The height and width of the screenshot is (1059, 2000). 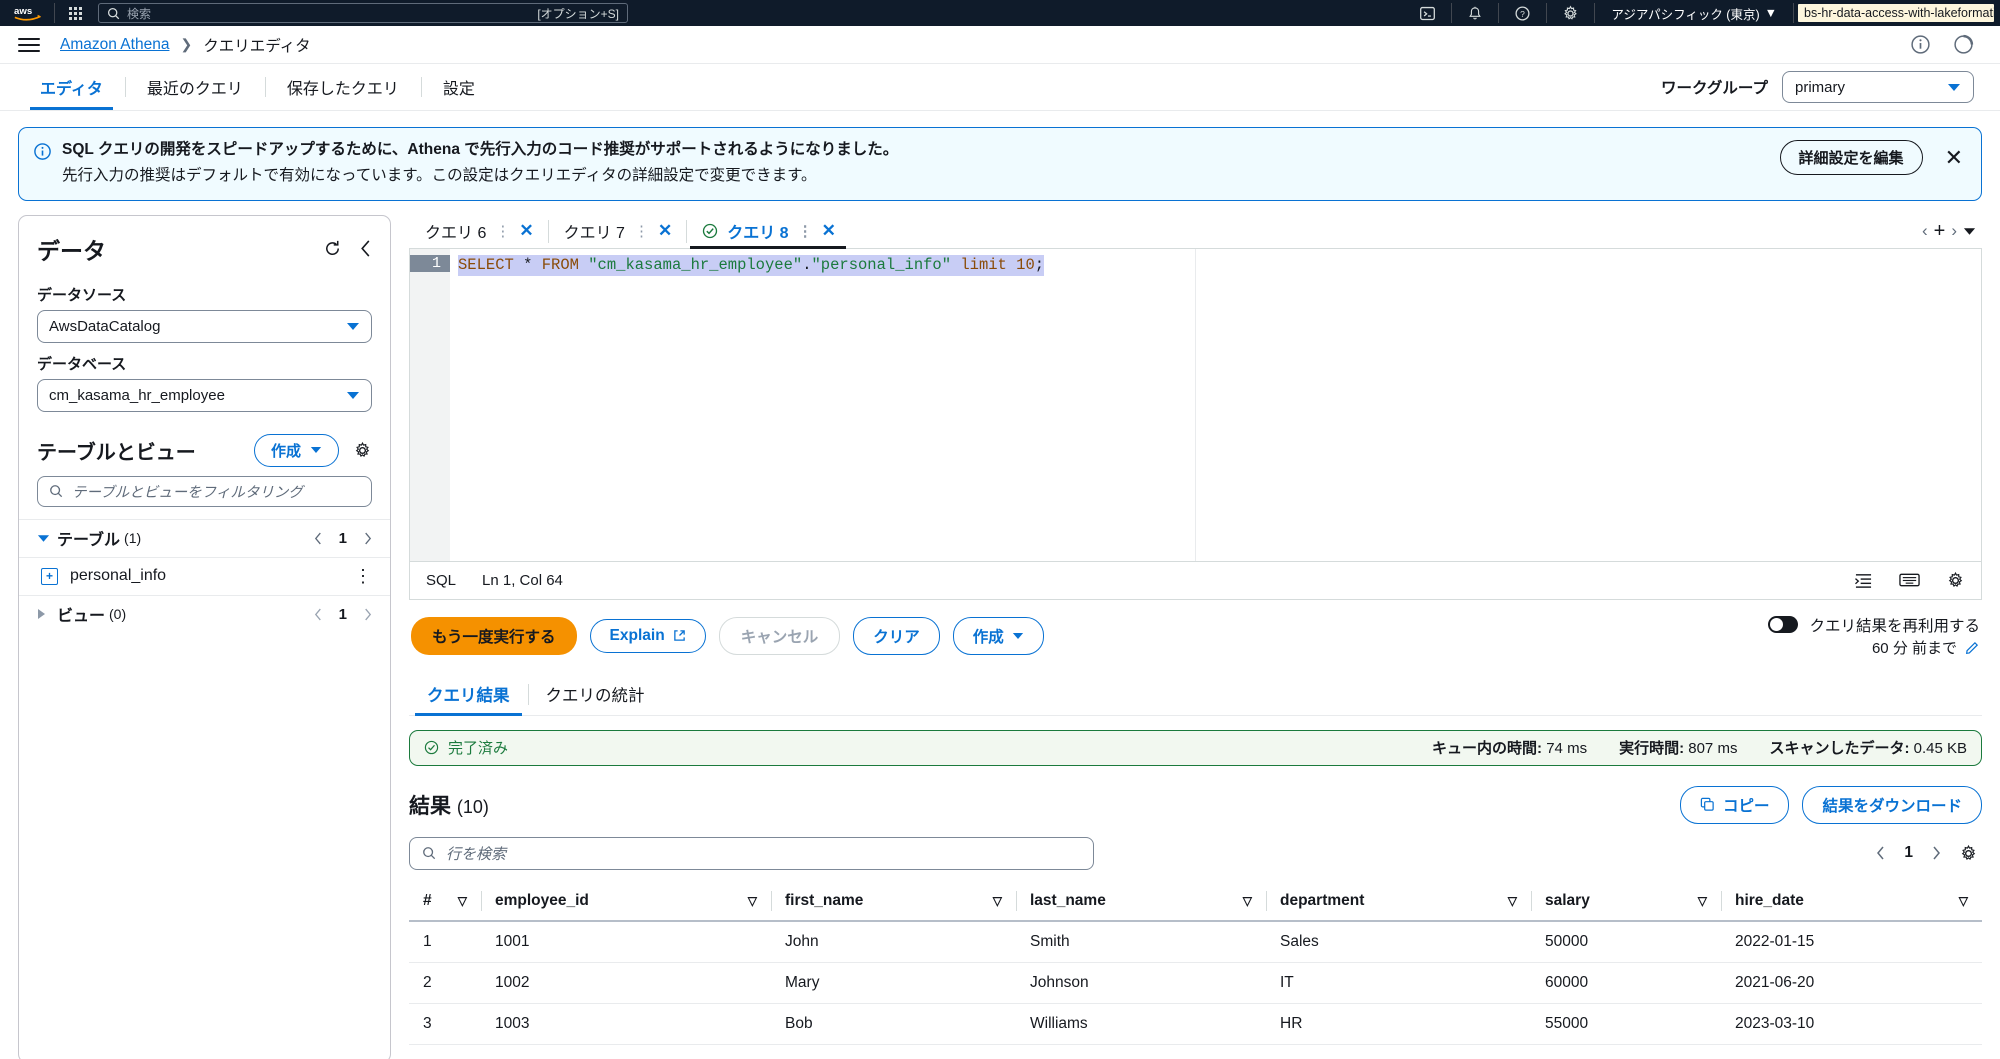 I want to click on row-search-input: 行を検索, so click(x=751, y=853).